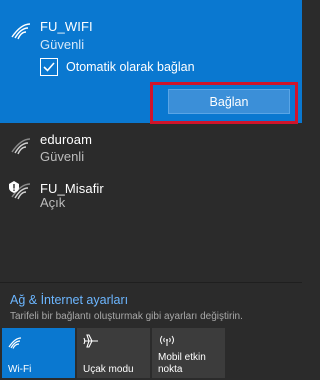 The image size is (320, 380). Describe the element at coordinates (170, 369) in the screenshot. I see `tile-label: nokta` at that location.